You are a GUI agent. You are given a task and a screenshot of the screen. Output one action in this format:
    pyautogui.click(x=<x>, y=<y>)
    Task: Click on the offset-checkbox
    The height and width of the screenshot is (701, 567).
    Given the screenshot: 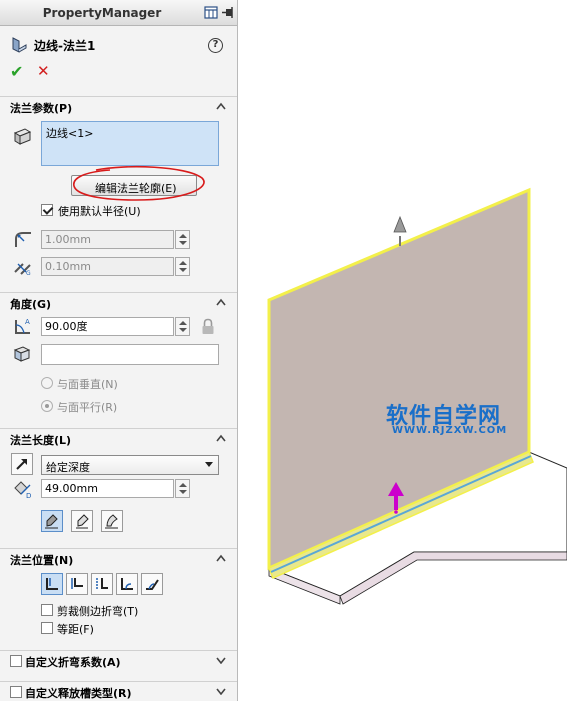 What is the action you would take?
    pyautogui.click(x=47, y=628)
    